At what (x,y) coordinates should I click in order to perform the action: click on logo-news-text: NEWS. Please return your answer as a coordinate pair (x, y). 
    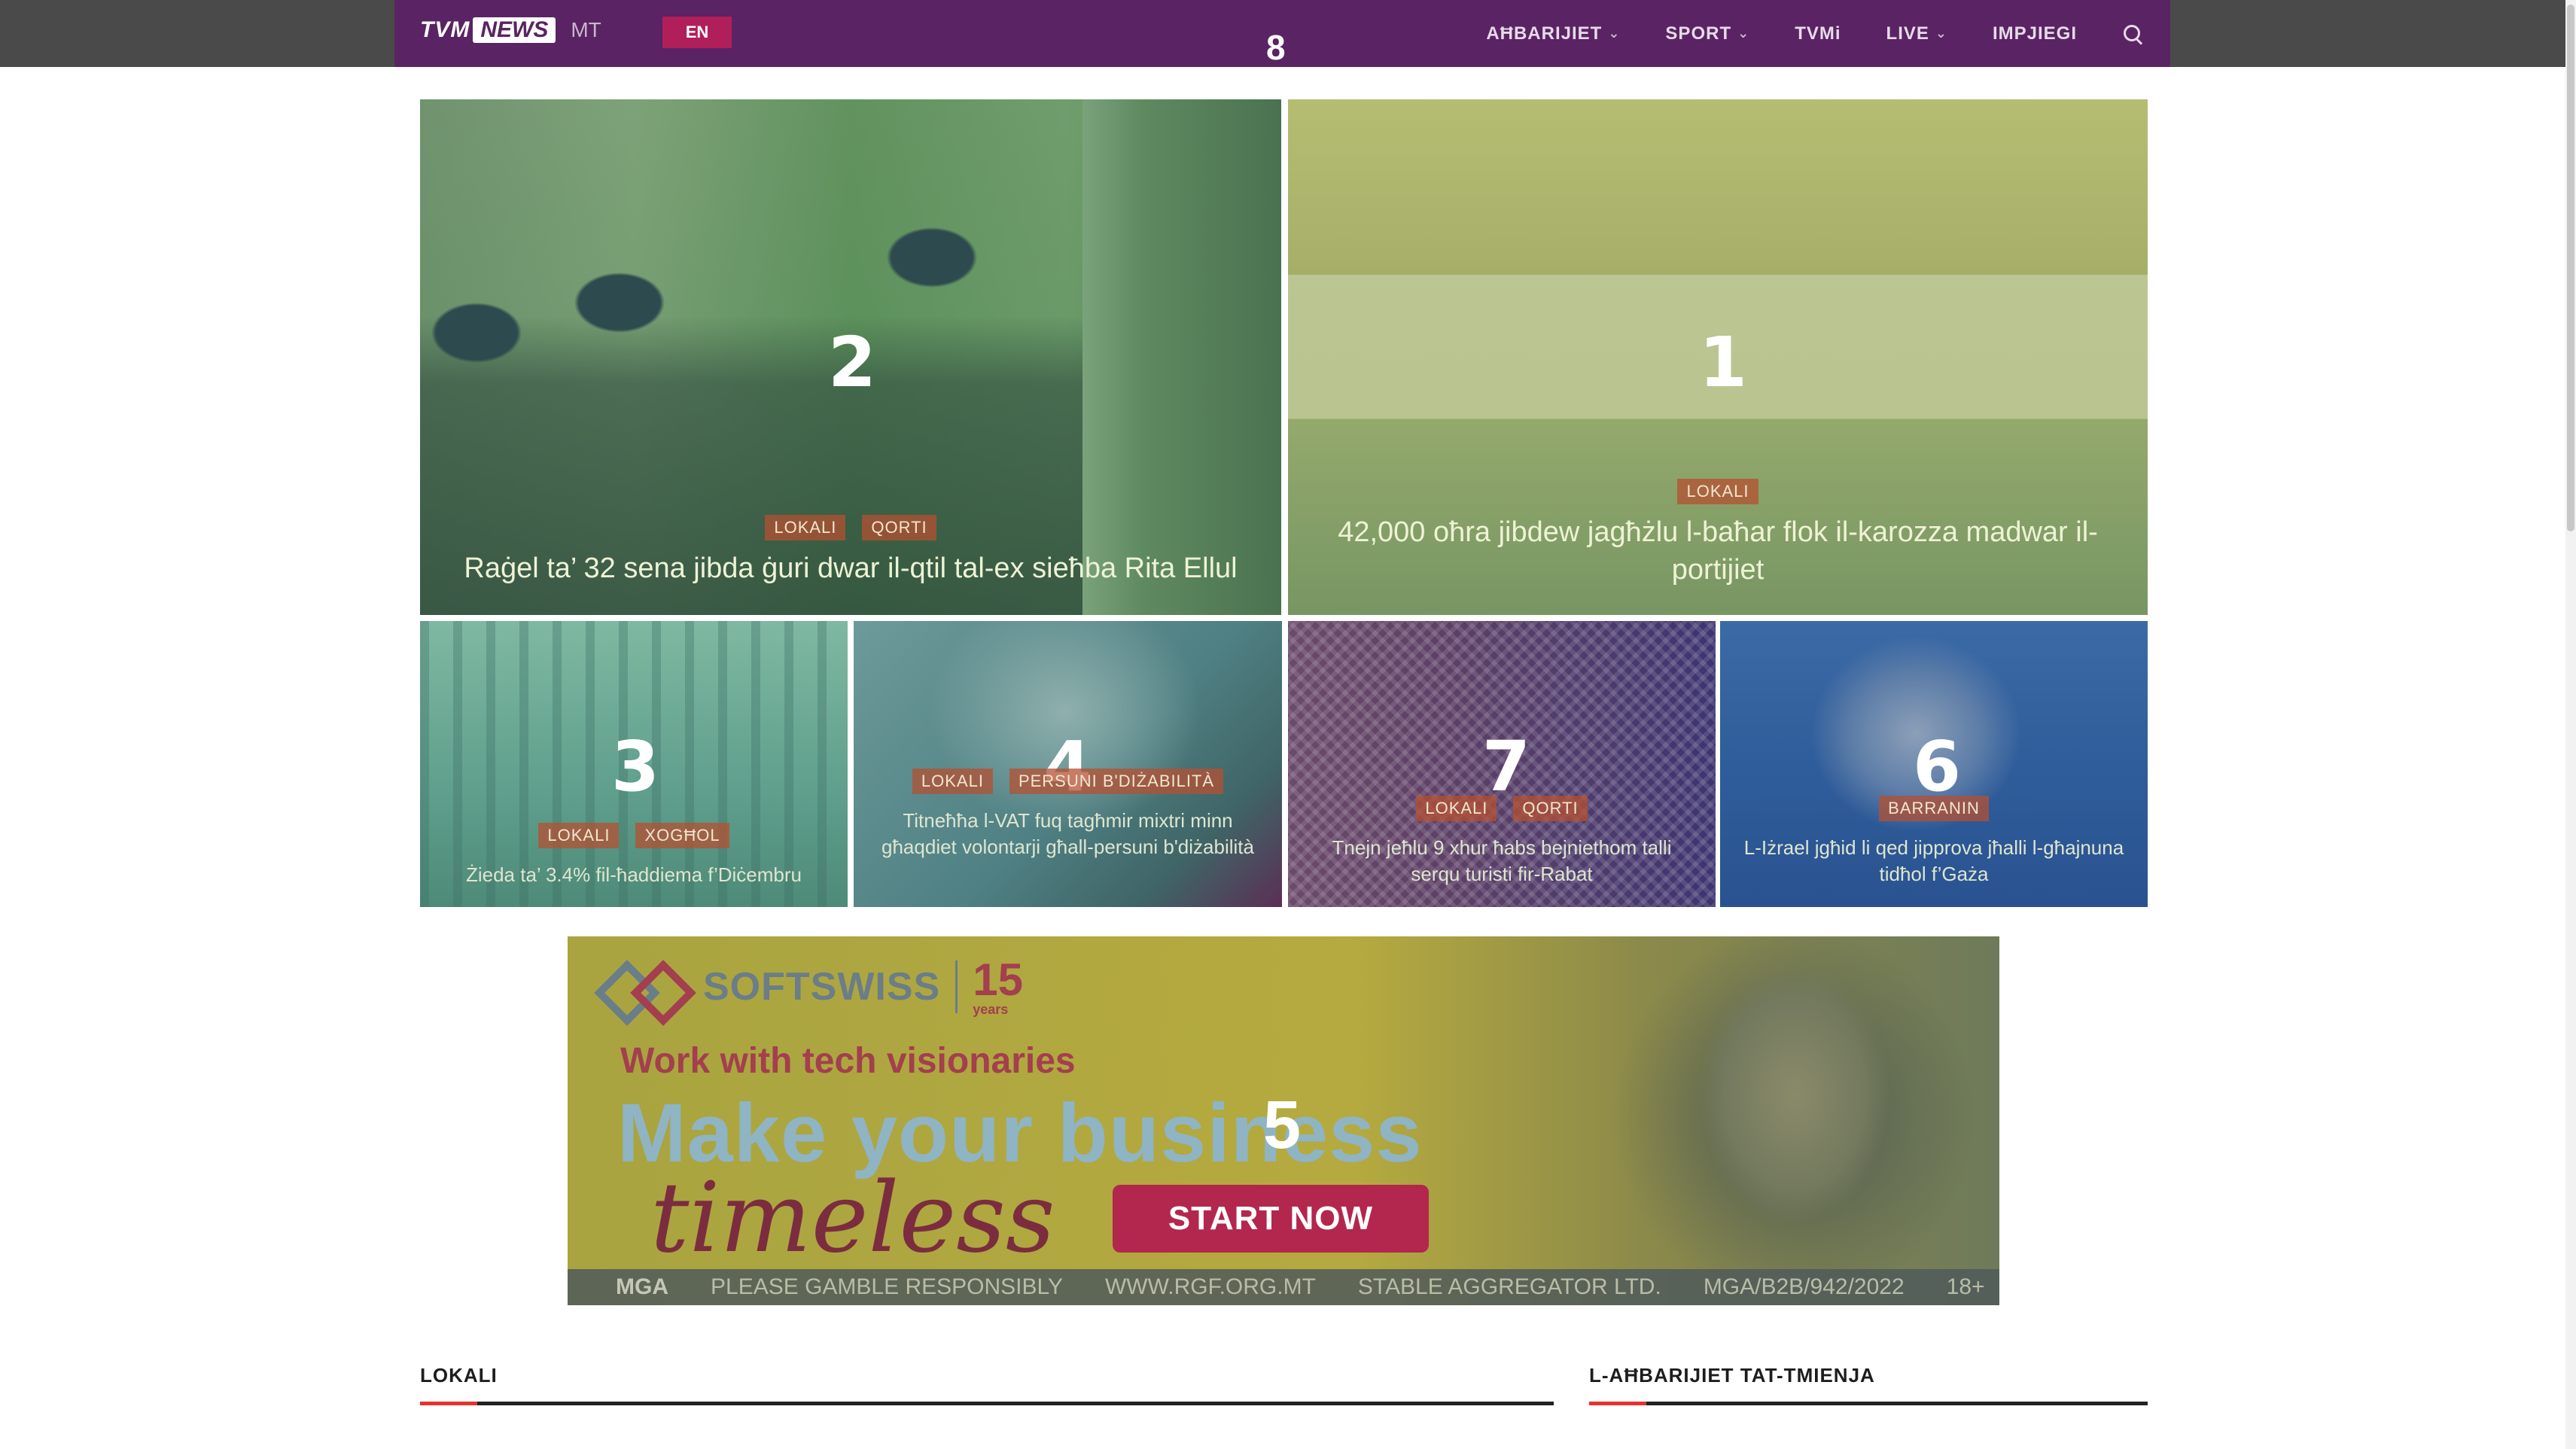
    Looking at the image, I should click on (515, 30).